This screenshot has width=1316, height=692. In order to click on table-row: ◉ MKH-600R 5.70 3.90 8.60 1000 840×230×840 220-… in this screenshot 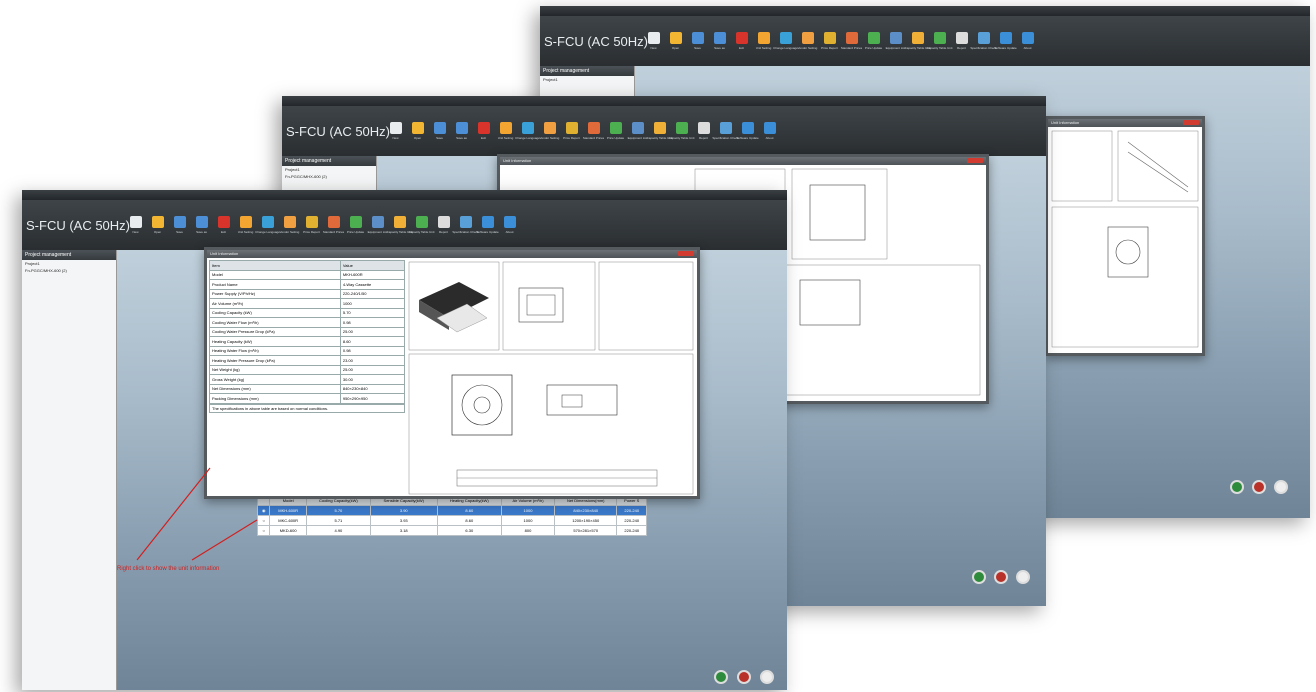, I will do `click(451, 510)`.